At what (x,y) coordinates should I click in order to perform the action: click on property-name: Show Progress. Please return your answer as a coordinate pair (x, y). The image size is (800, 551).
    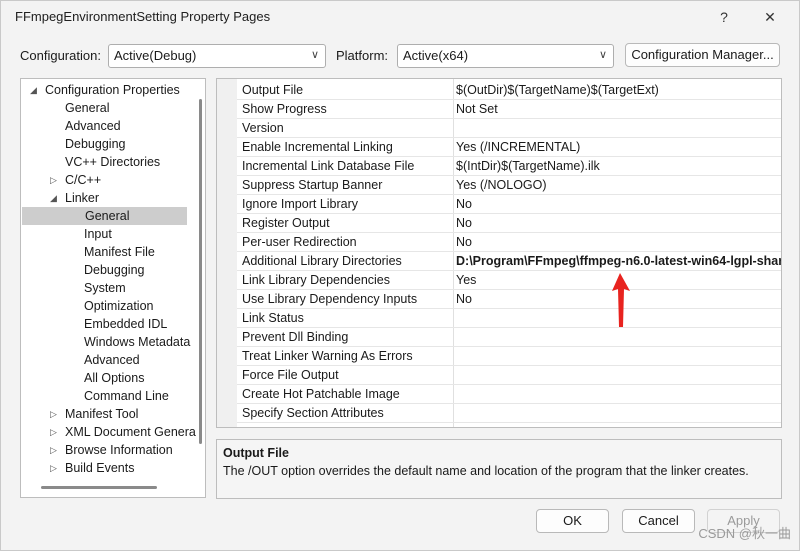
    Looking at the image, I should click on (284, 109).